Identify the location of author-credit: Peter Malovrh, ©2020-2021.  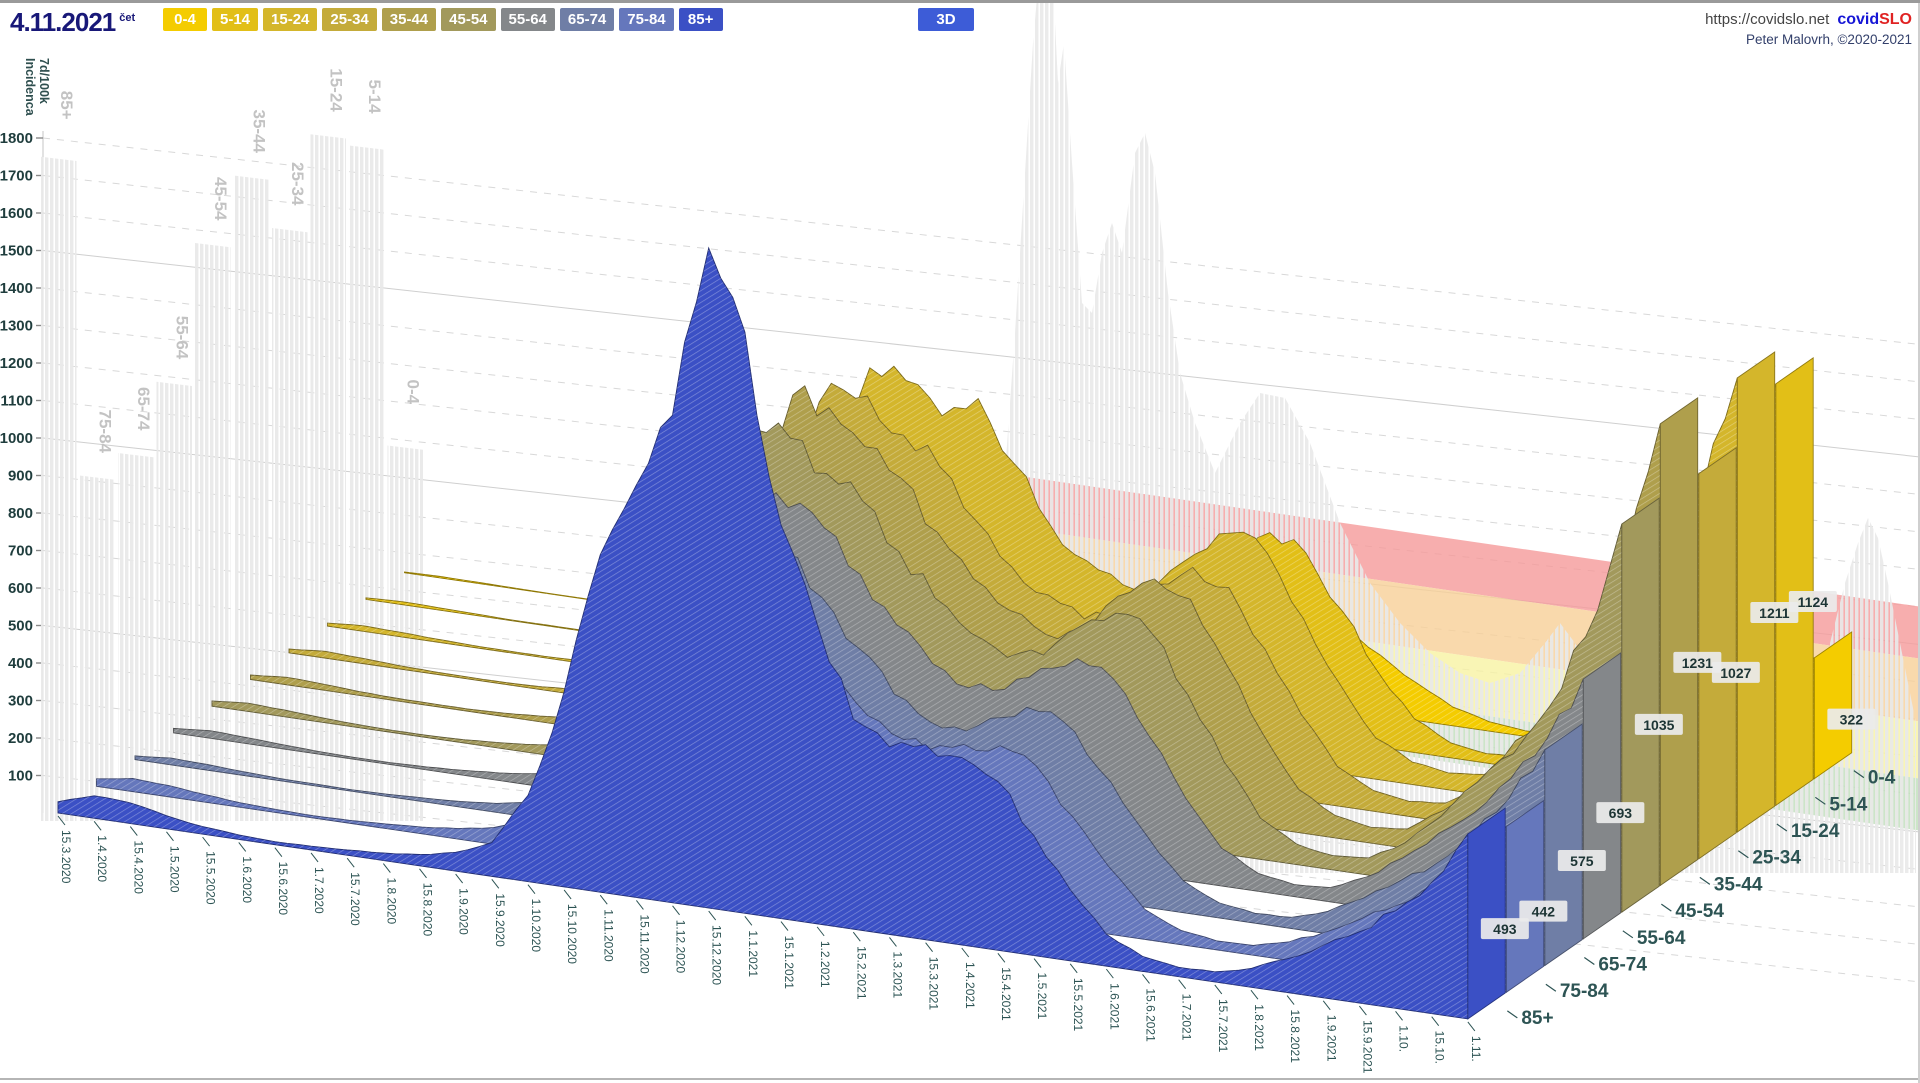
(1828, 40).